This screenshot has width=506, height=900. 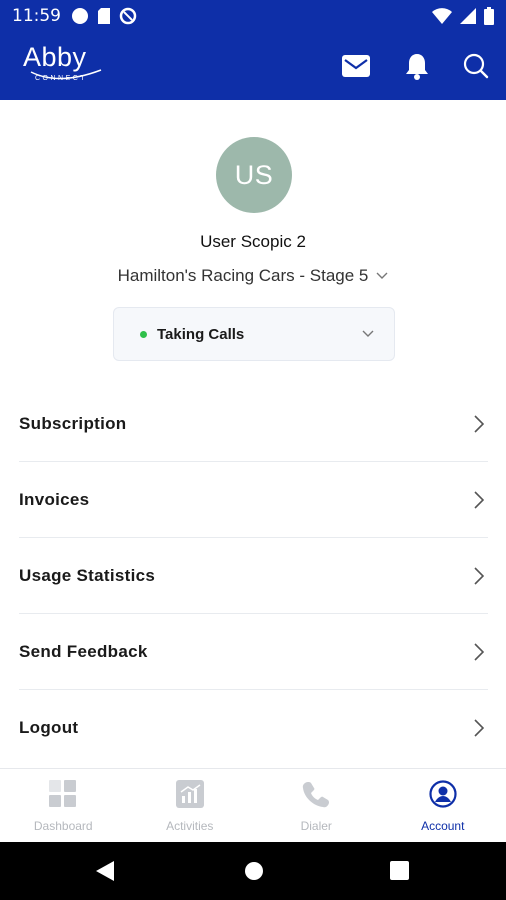 I want to click on search-icon, so click(x=476, y=66).